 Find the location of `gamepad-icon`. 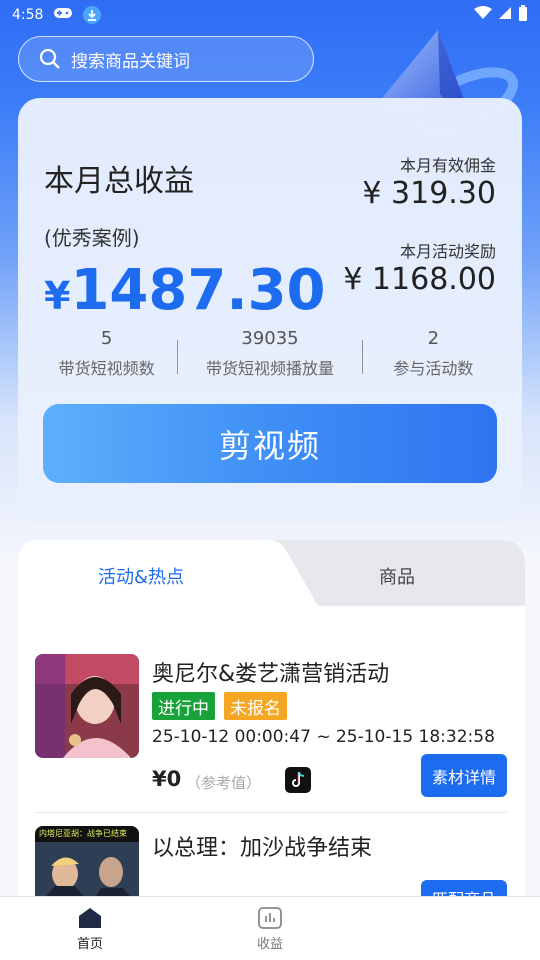

gamepad-icon is located at coordinates (63, 15).